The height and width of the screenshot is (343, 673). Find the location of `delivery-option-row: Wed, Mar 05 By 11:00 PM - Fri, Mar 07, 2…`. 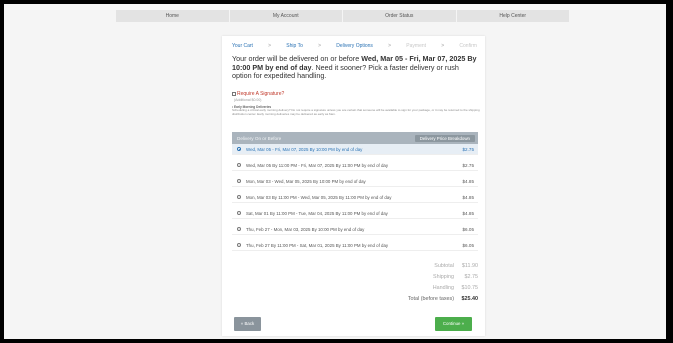

delivery-option-row: Wed, Mar 05 By 11:00 PM - Fri, Mar 07, 2… is located at coordinates (355, 165).